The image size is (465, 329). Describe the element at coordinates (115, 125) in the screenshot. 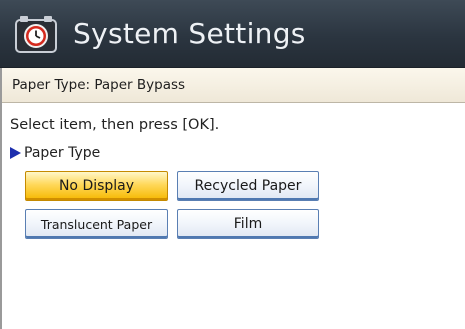

I see `instruction-text: Select item, then press [OK].` at that location.